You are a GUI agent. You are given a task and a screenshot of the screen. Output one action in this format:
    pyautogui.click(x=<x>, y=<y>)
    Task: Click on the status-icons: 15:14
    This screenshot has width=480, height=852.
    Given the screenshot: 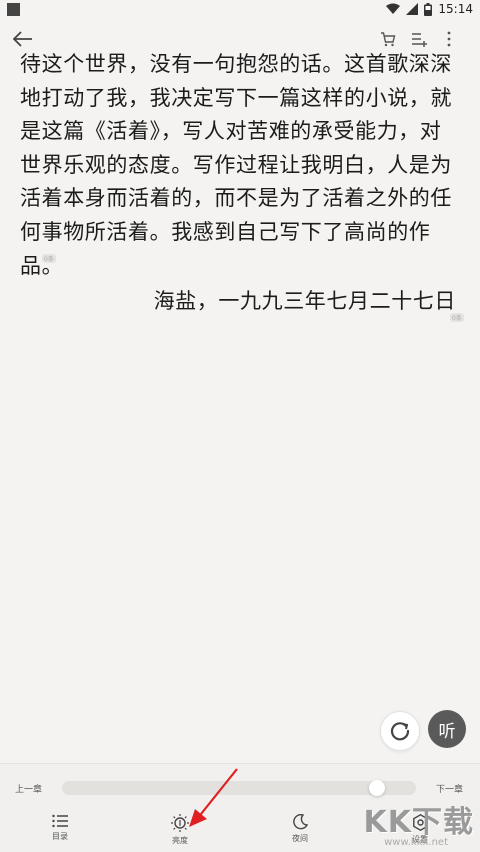 What is the action you would take?
    pyautogui.click(x=429, y=9)
    